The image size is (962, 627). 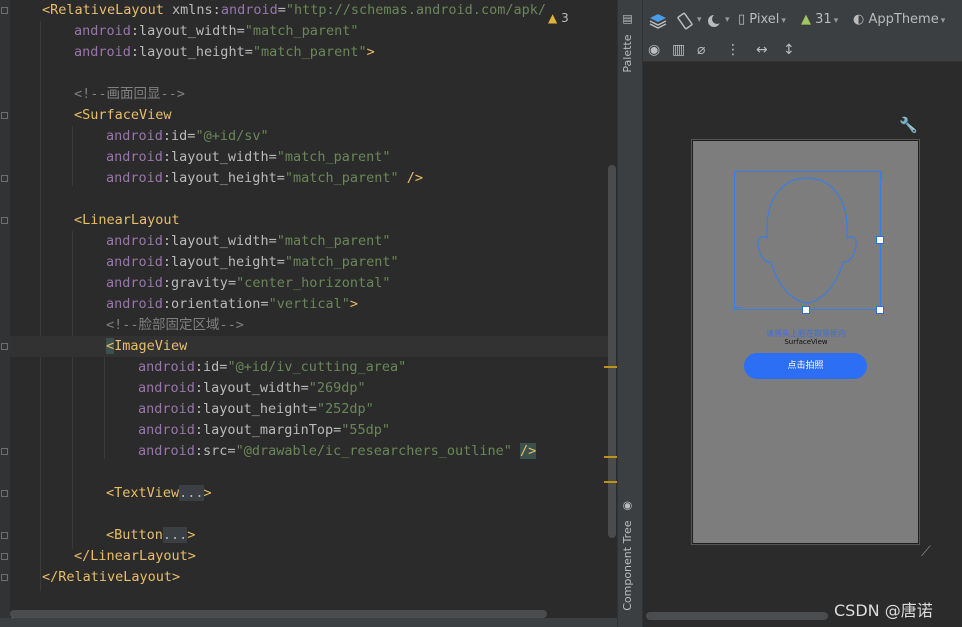 What do you see at coordinates (97, 94) in the screenshot?
I see `code-line: <!--画面回显-->` at bounding box center [97, 94].